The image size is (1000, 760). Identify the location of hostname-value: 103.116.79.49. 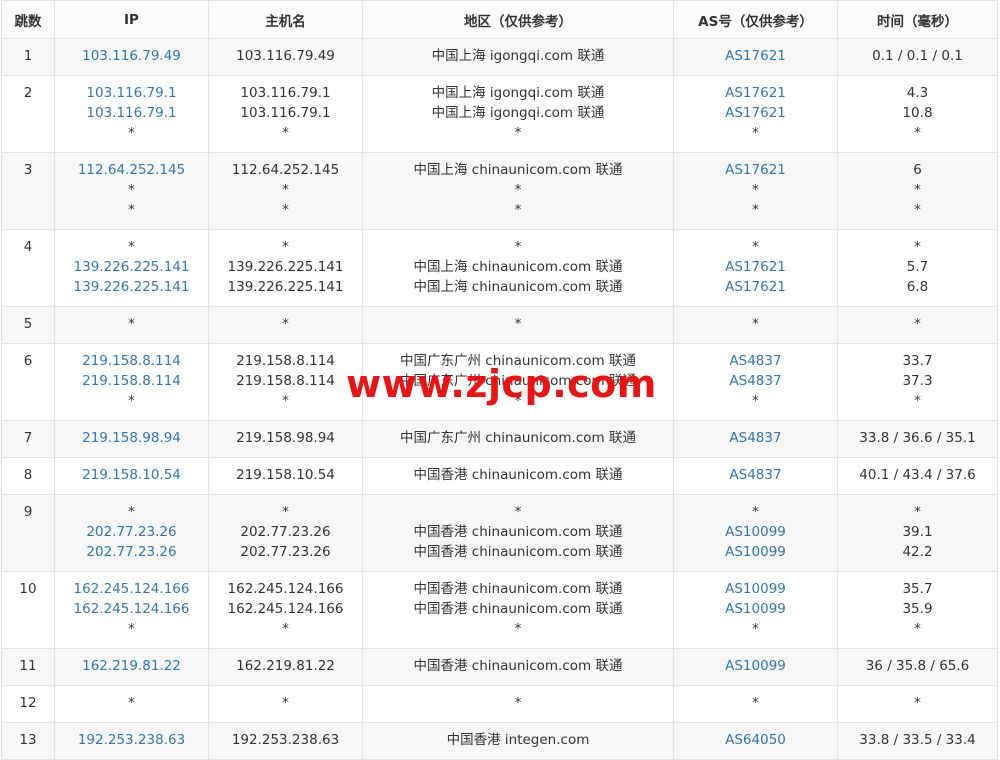
(285, 56).